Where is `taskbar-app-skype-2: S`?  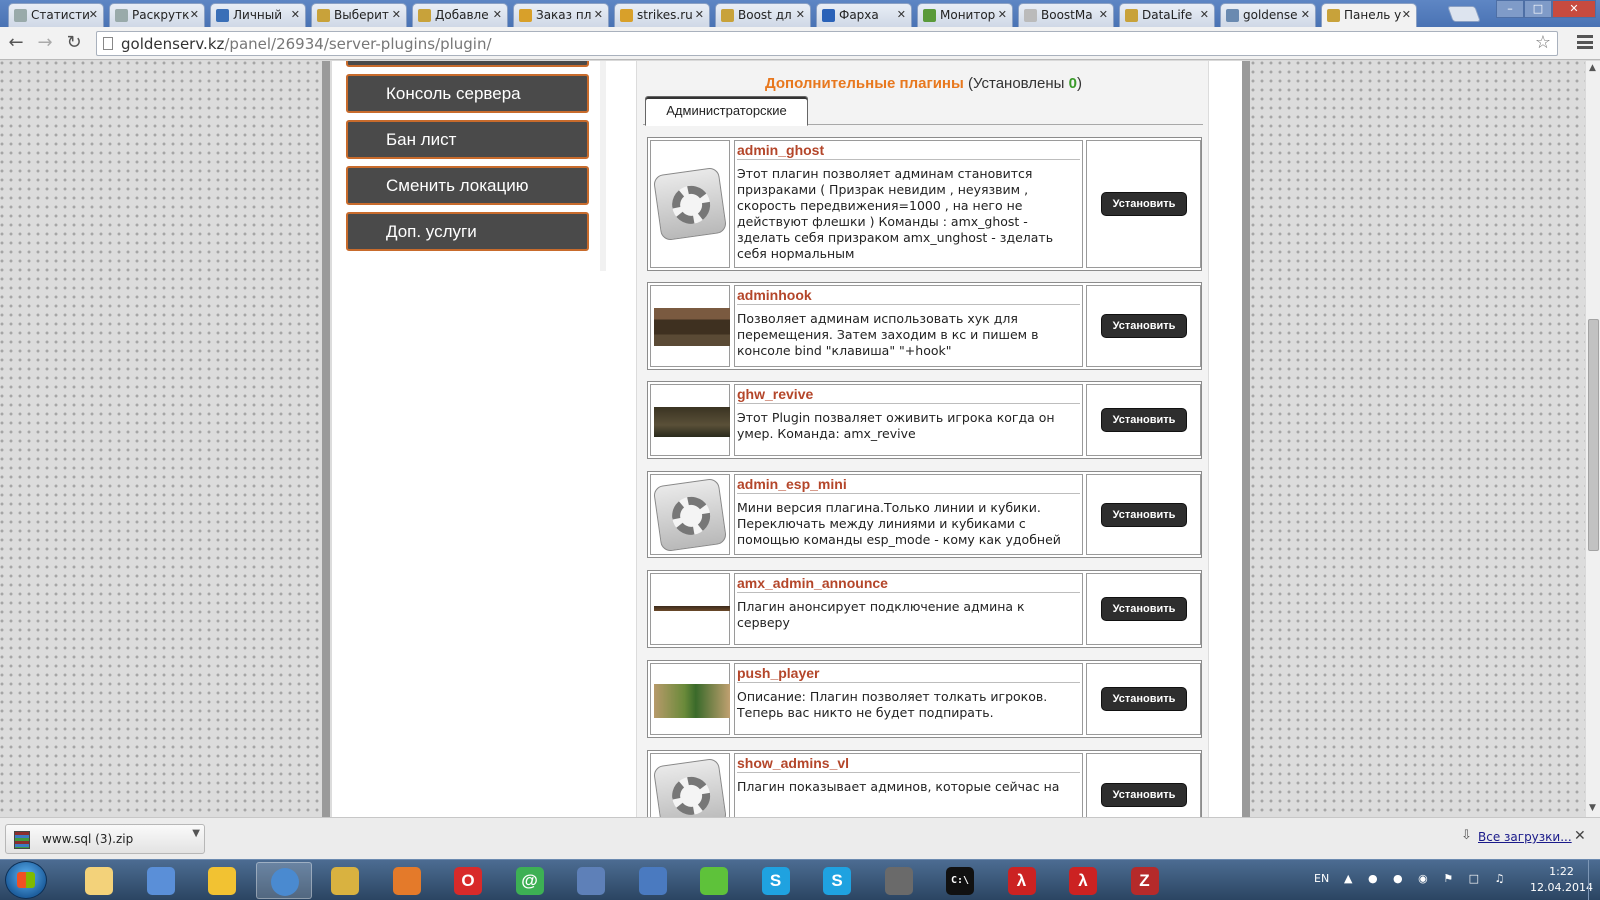 taskbar-app-skype-2: S is located at coordinates (837, 880).